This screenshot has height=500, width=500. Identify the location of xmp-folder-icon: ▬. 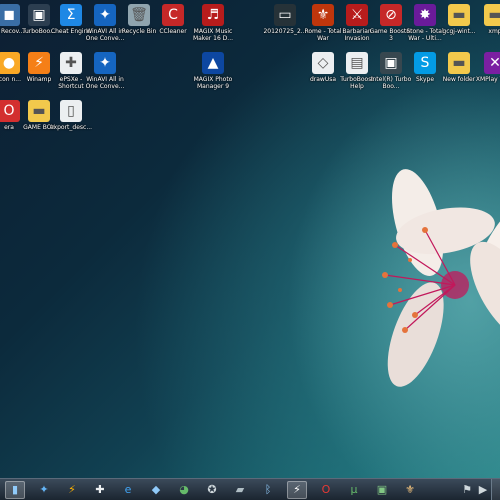
(492, 15).